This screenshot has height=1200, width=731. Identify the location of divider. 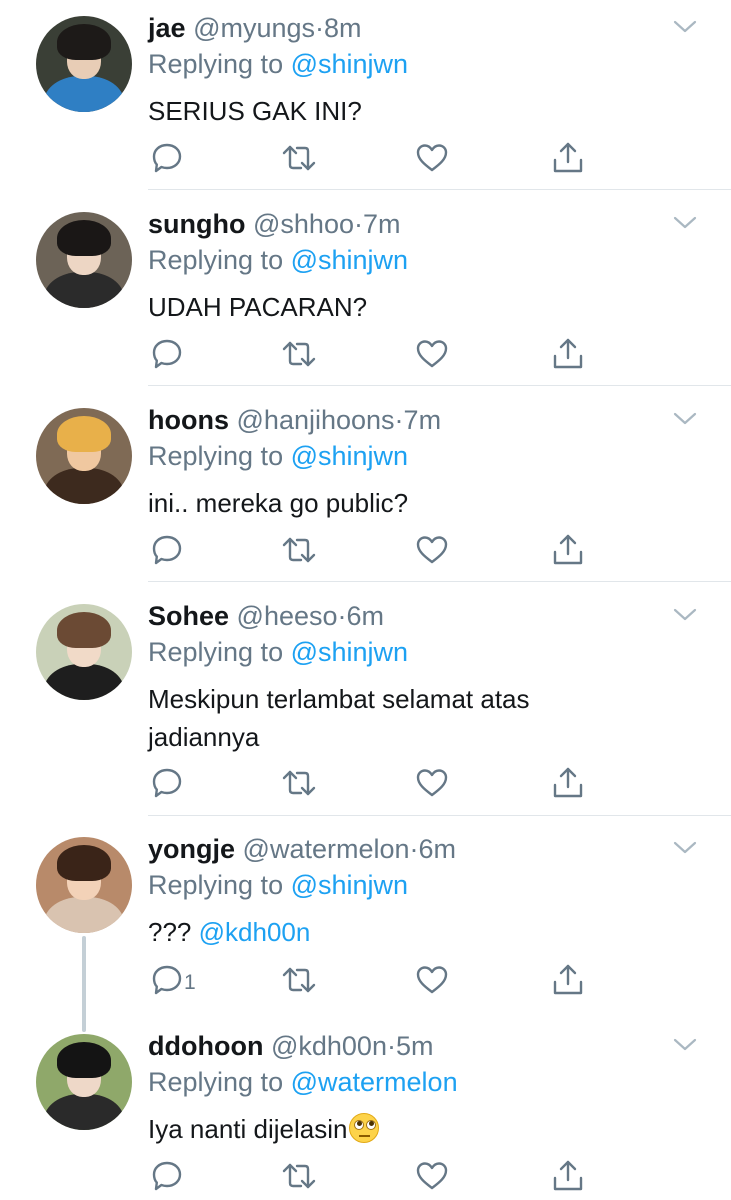
(439, 385).